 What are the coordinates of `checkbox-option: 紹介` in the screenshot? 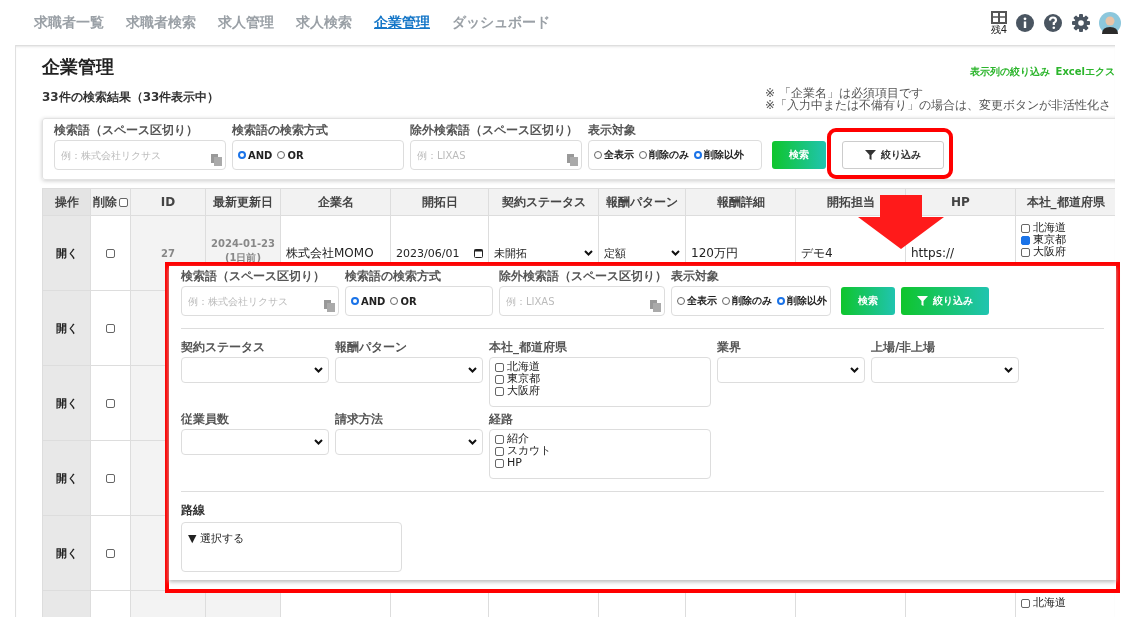 It's located at (600, 439).